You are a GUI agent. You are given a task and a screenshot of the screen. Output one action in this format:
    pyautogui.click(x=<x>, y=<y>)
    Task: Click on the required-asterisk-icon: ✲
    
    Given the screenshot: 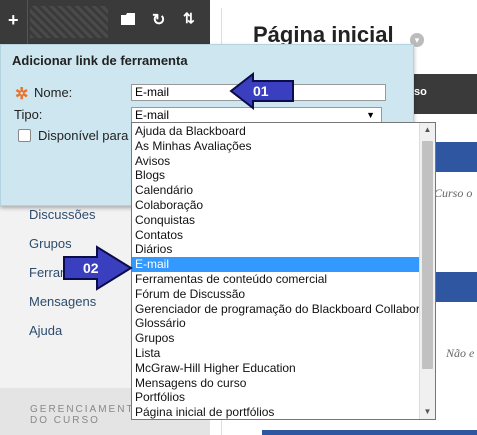 What is the action you would take?
    pyautogui.click(x=22, y=94)
    